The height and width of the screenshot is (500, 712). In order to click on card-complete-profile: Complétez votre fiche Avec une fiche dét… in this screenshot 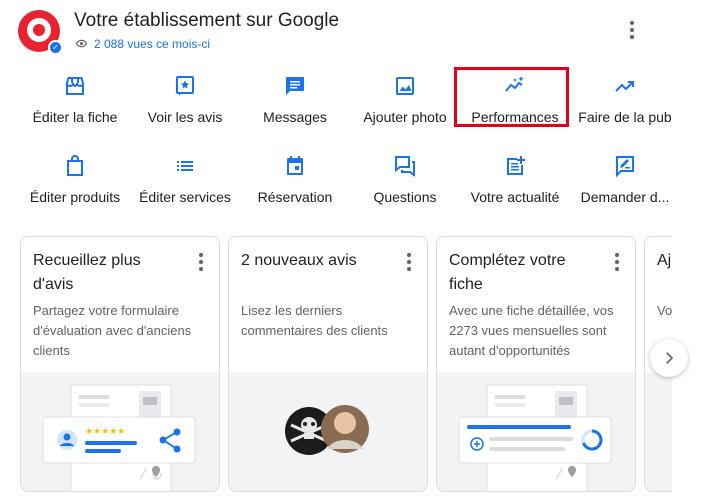, I will do `click(536, 364)`.